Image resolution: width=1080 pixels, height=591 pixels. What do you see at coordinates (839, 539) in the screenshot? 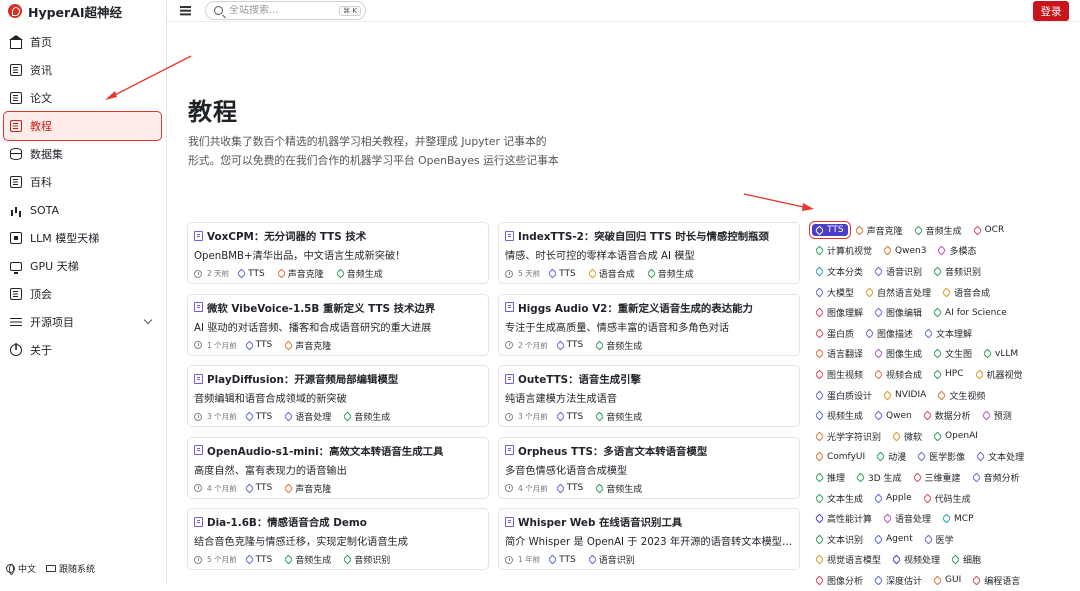
I see `filter-tag: 文本识别` at bounding box center [839, 539].